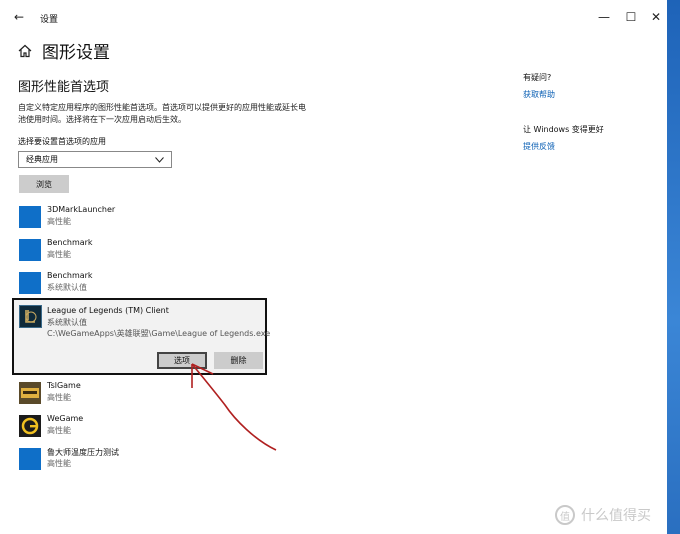  I want to click on desktop-background, so click(673, 267).